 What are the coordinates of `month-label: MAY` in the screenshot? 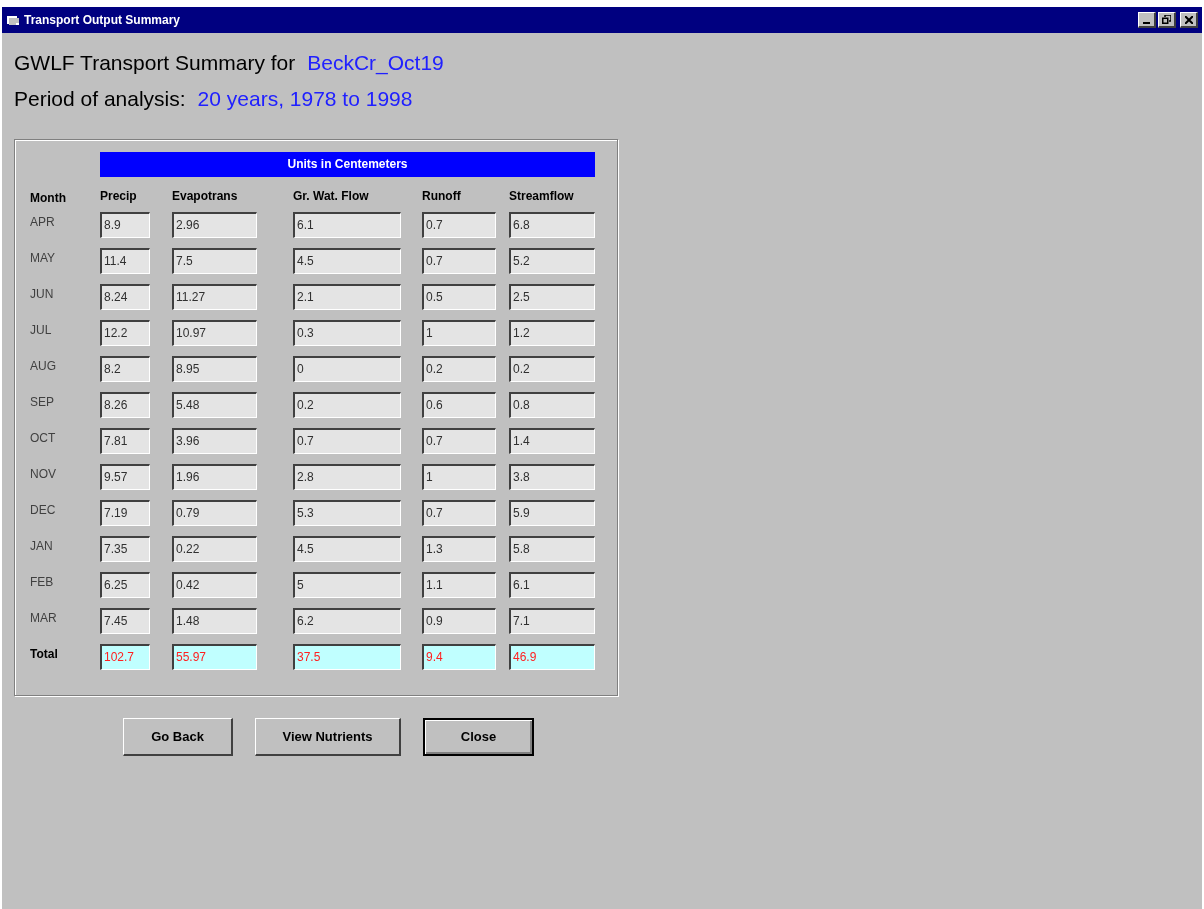 It's located at (43, 258).